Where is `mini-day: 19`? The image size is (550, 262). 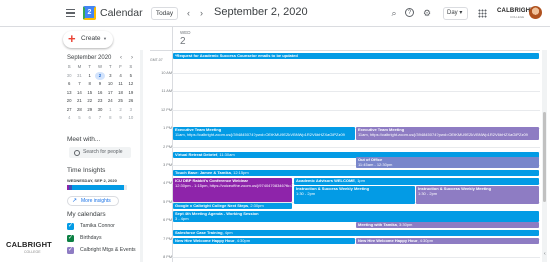 mini-day: 19 is located at coordinates (131, 93).